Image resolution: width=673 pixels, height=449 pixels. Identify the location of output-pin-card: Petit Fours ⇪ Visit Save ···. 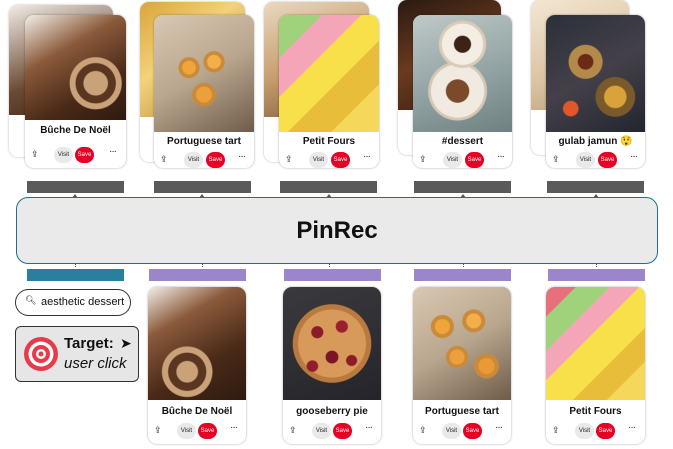
(329, 91).